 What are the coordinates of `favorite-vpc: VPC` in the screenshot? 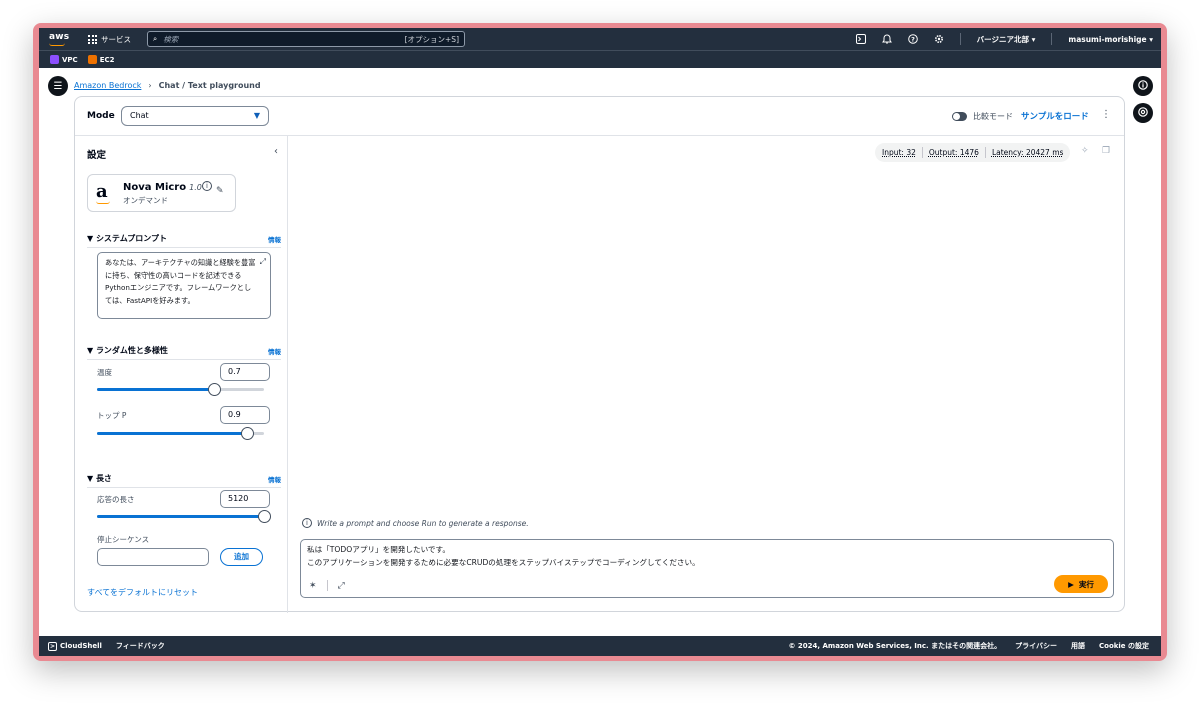 It's located at (64, 59).